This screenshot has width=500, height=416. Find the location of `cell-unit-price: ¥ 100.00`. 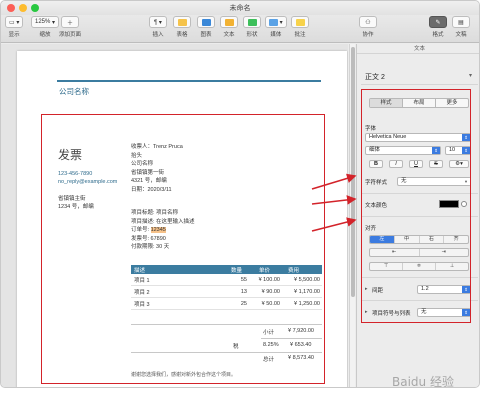

cell-unit-price: ¥ 100.00 is located at coordinates (269, 279).